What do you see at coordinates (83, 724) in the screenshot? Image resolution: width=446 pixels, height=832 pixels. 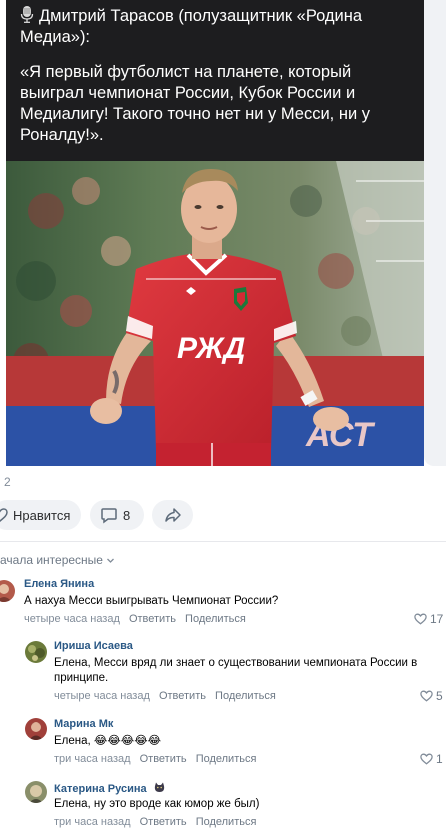 I see `comment-author: Марина Мк` at bounding box center [83, 724].